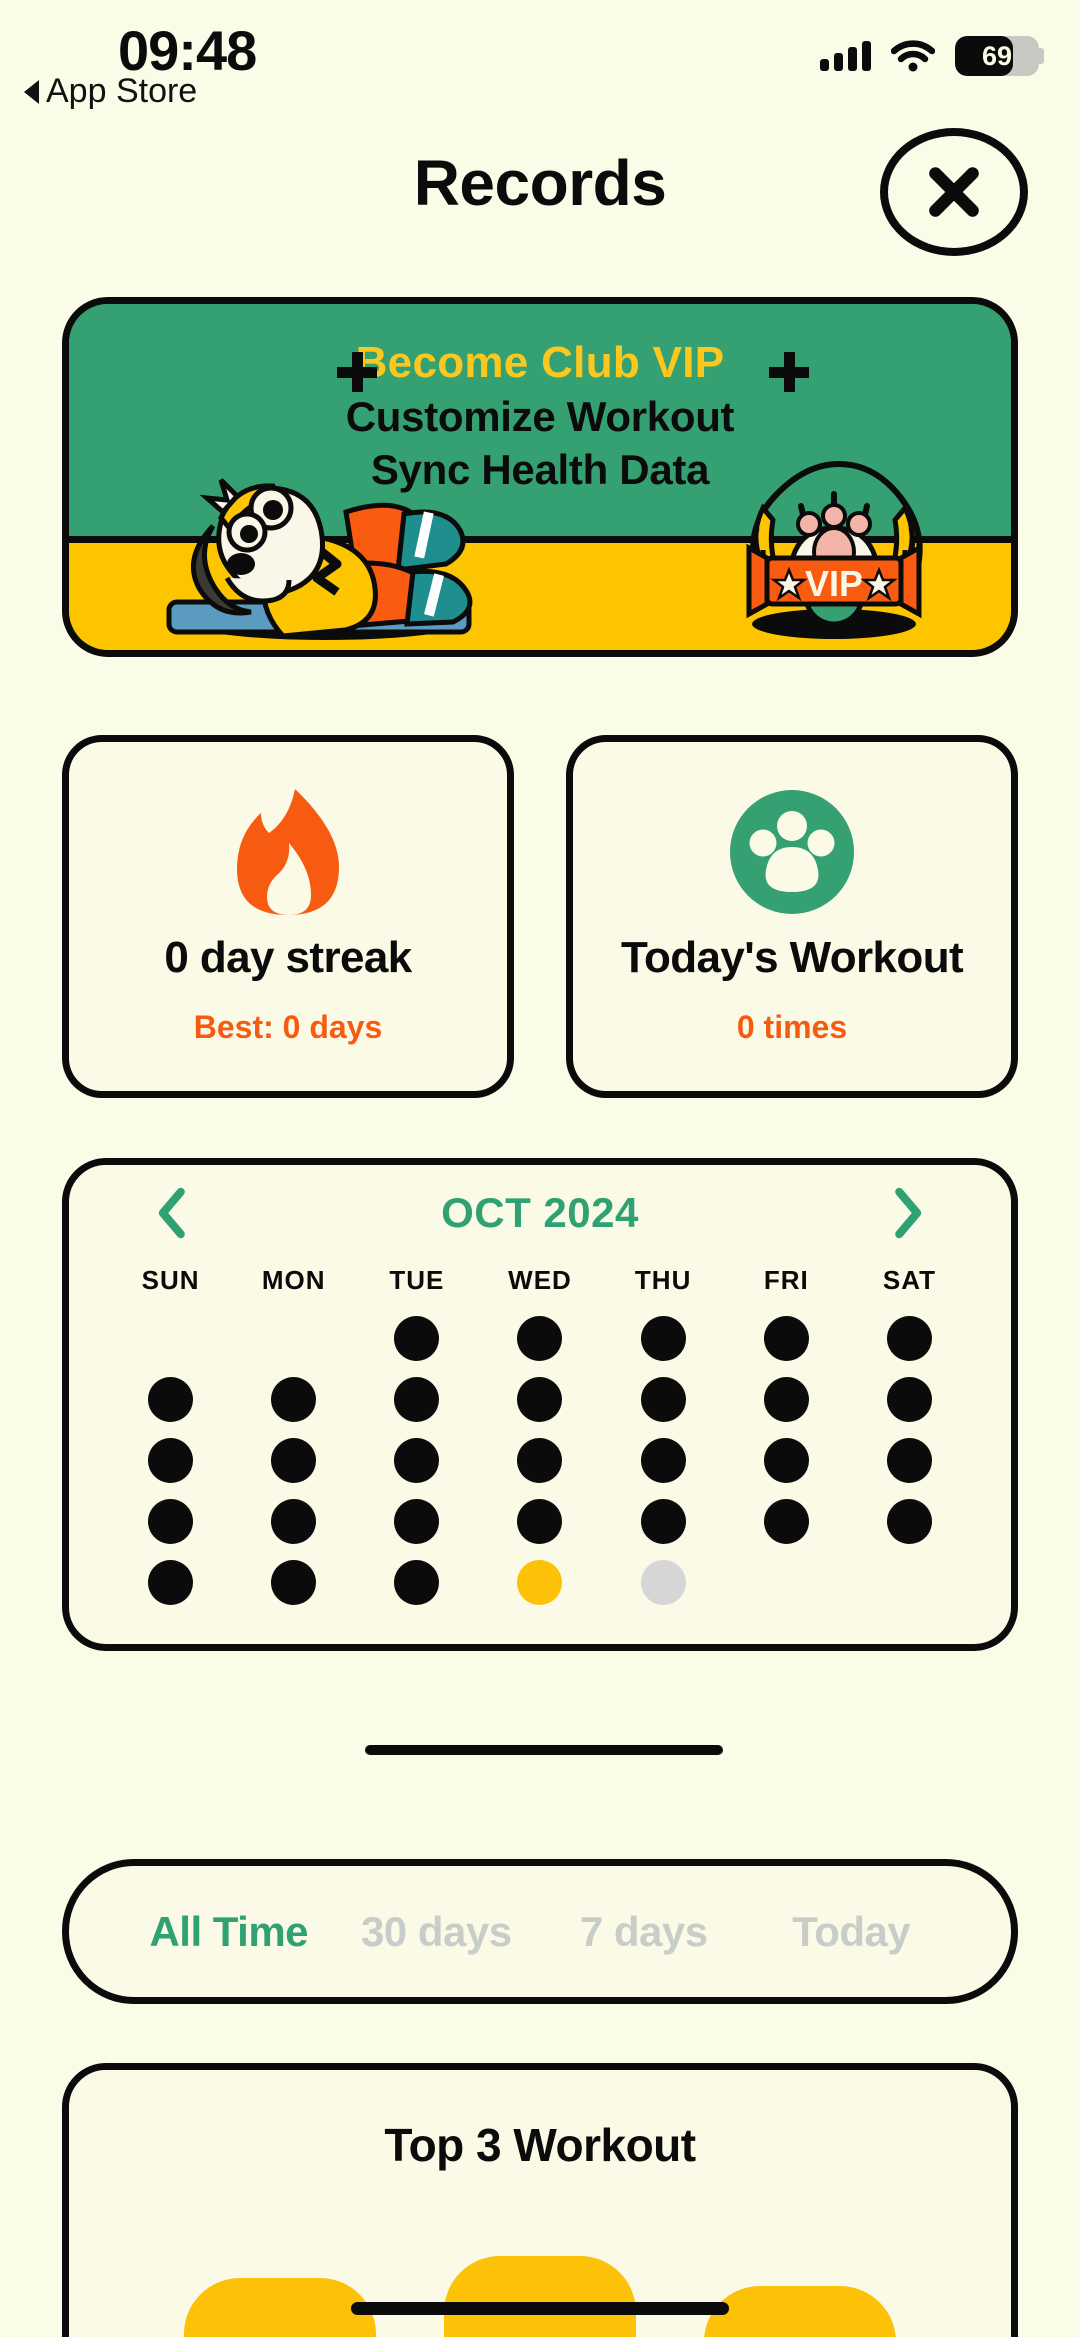 This screenshot has height=2337, width=1080. I want to click on close-button, so click(954, 192).